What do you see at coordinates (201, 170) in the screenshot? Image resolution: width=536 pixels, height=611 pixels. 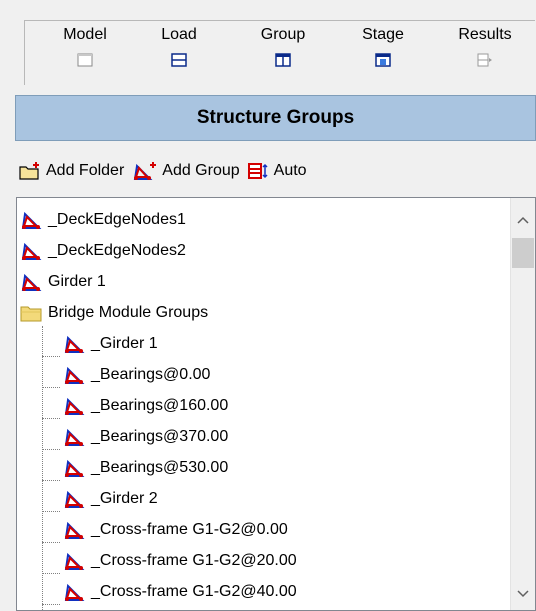 I see `add-group-label: Add Group` at bounding box center [201, 170].